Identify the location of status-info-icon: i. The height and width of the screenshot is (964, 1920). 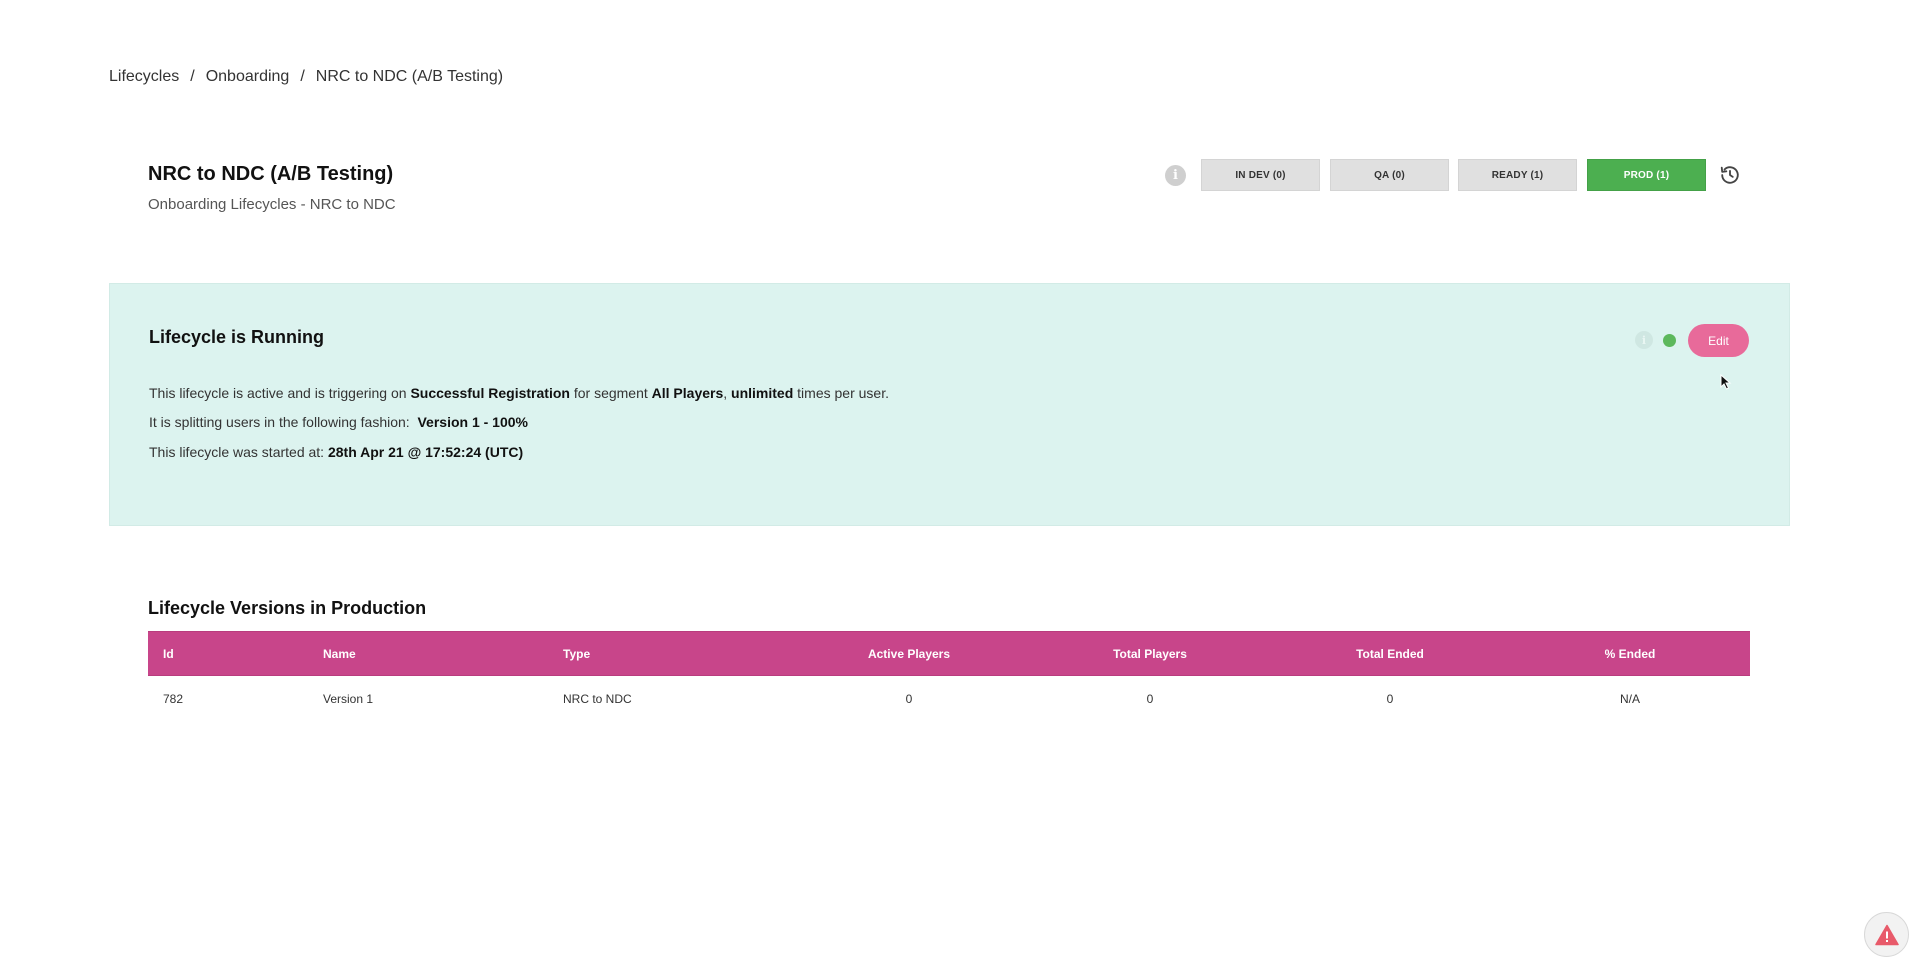
(1644, 340).